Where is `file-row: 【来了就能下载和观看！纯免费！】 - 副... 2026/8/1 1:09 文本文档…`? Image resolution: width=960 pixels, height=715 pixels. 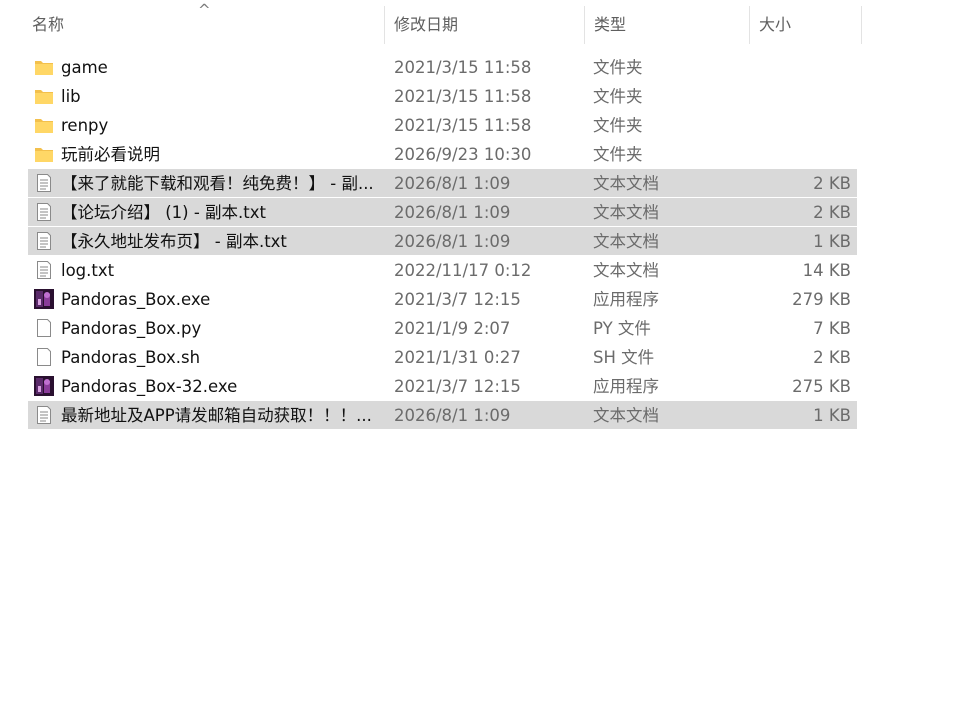
file-row: 【来了就能下载和观看！纯免费！】 - 副... 2026/8/1 1:09 文本文档… is located at coordinates (442, 183).